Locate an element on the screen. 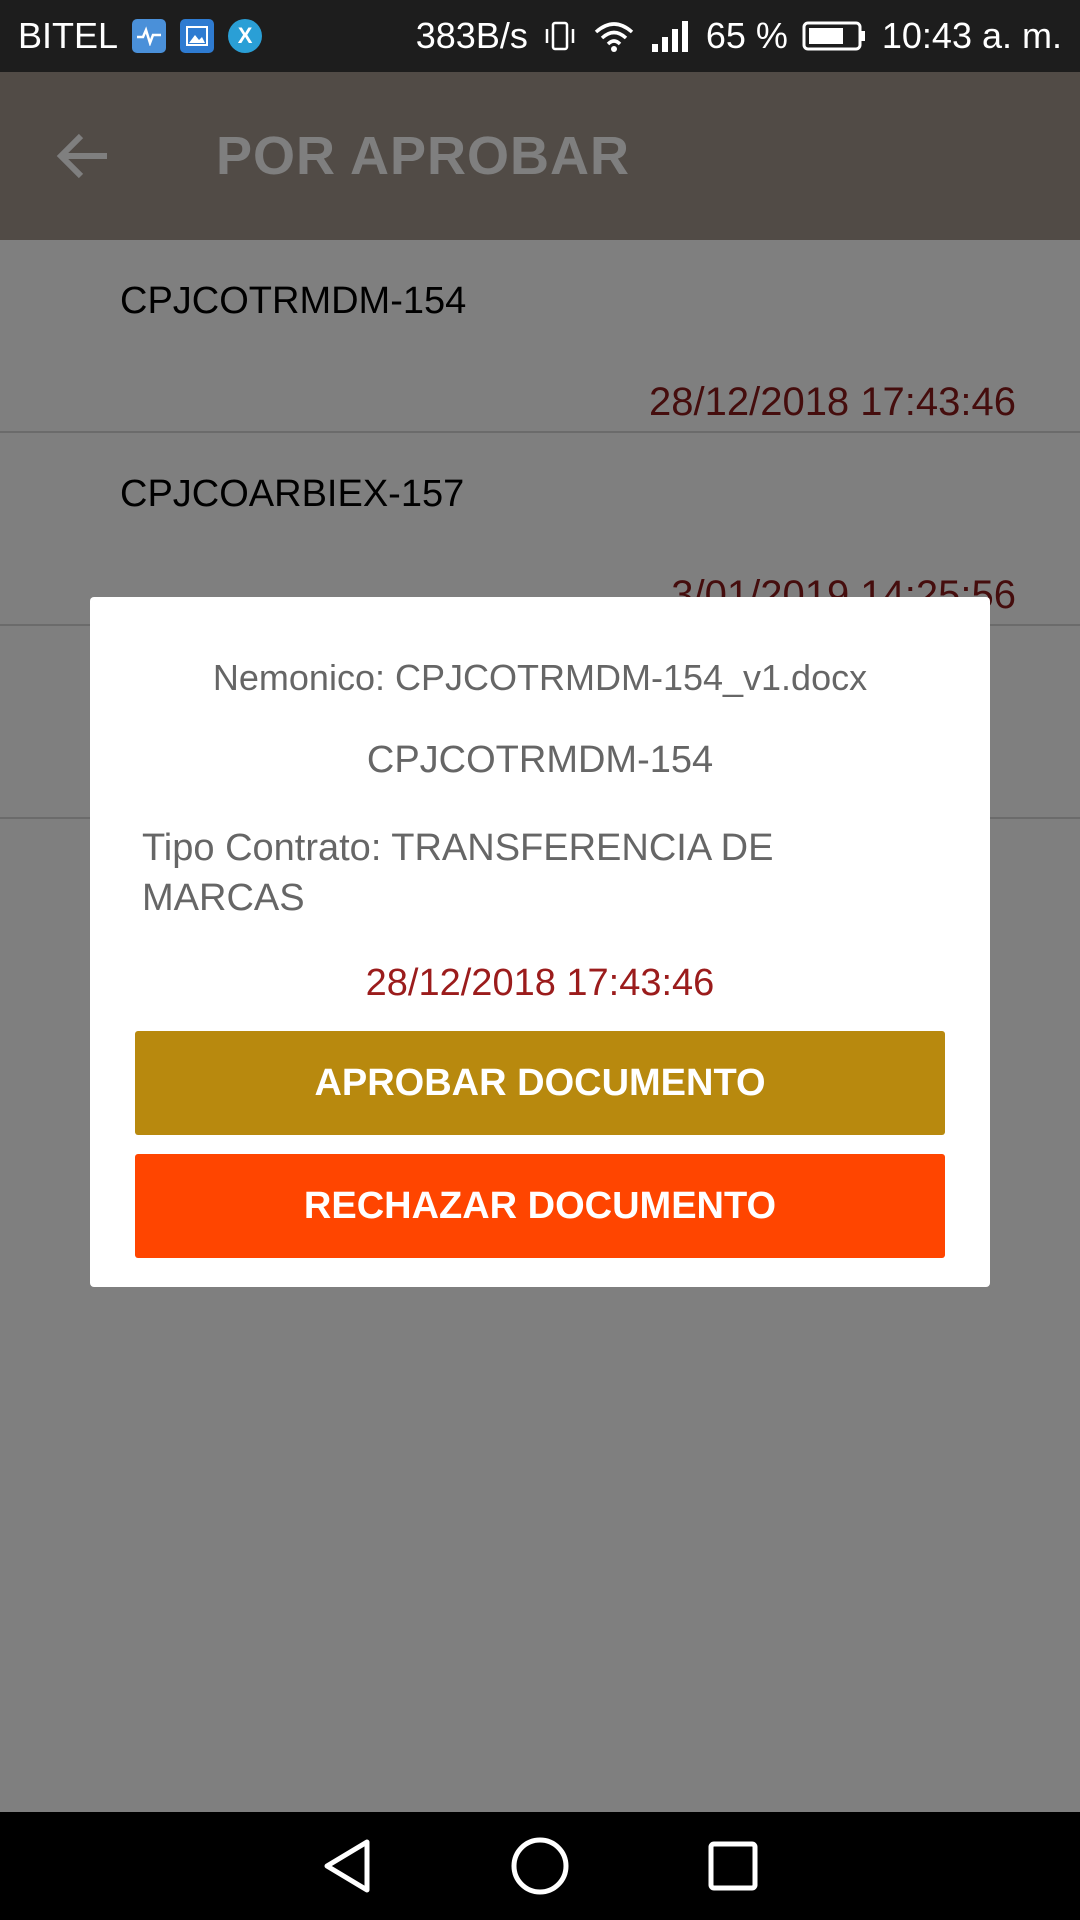 This screenshot has width=1080, height=1920. nav-home-button is located at coordinates (540, 1866).